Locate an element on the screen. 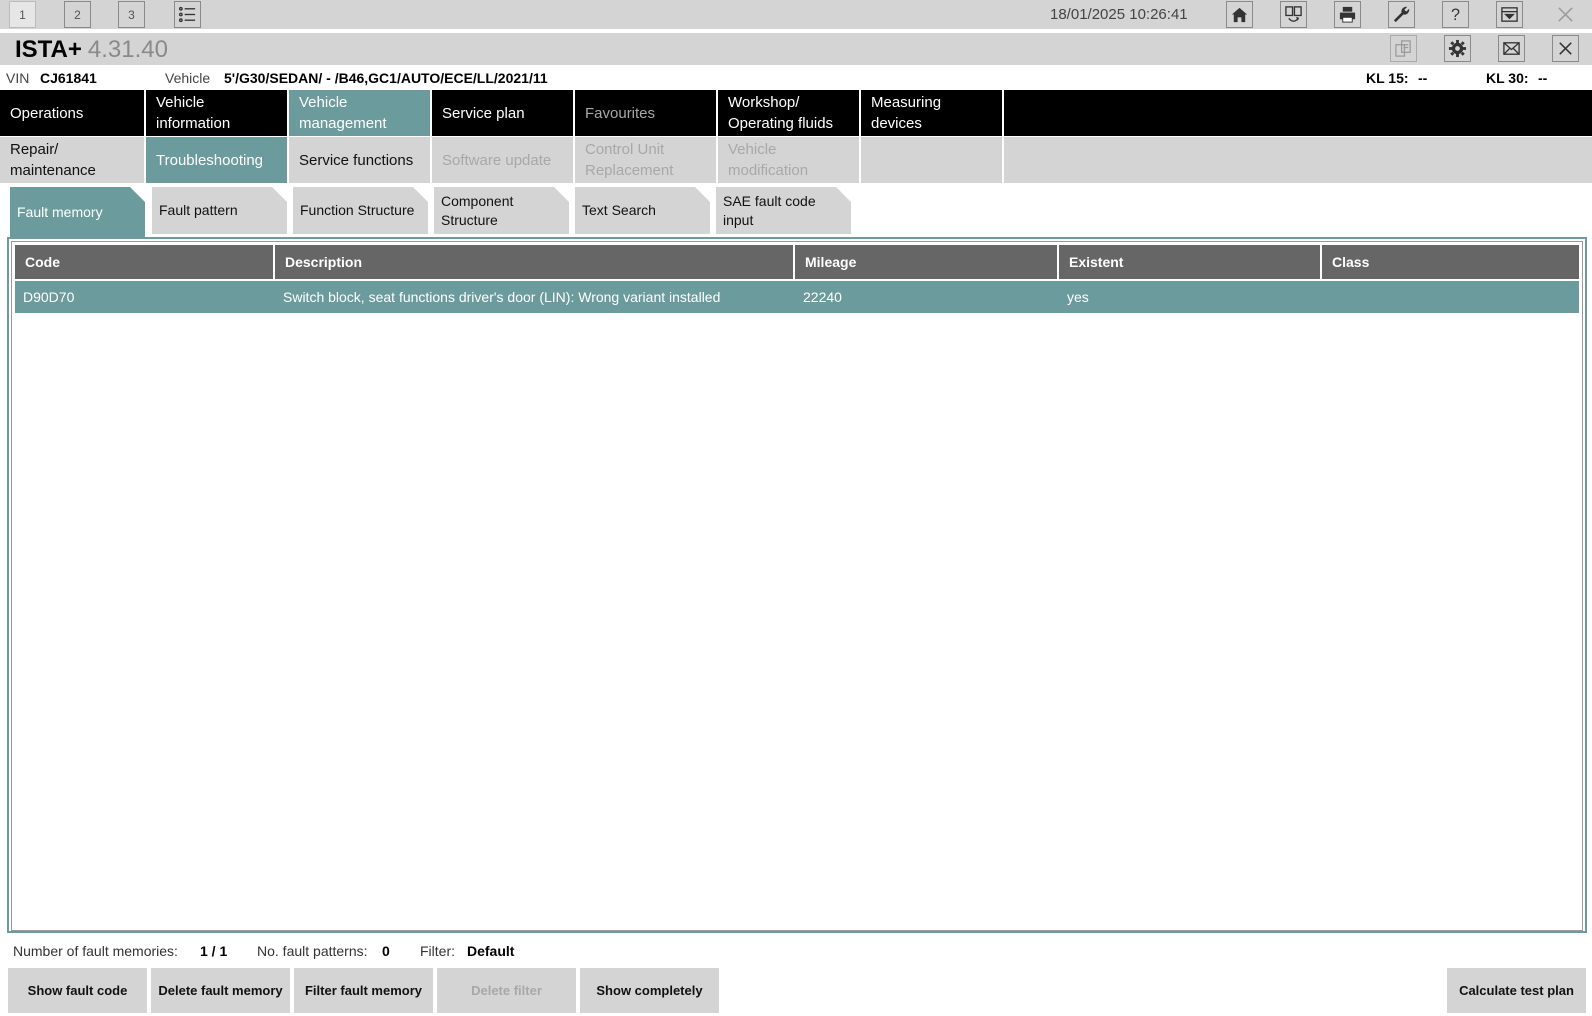 The image size is (1592, 1016). close-session-button is located at coordinates (1565, 48).